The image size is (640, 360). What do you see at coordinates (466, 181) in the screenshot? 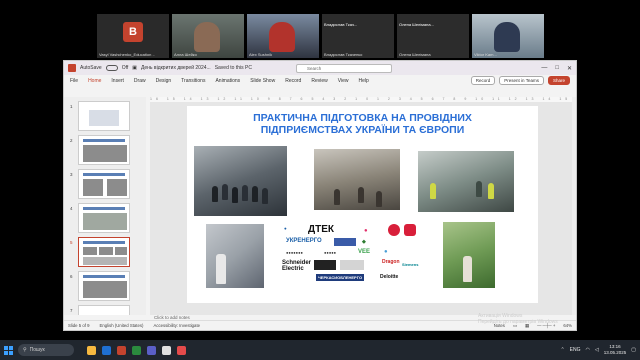
I see `plant-visit-photo` at bounding box center [466, 181].